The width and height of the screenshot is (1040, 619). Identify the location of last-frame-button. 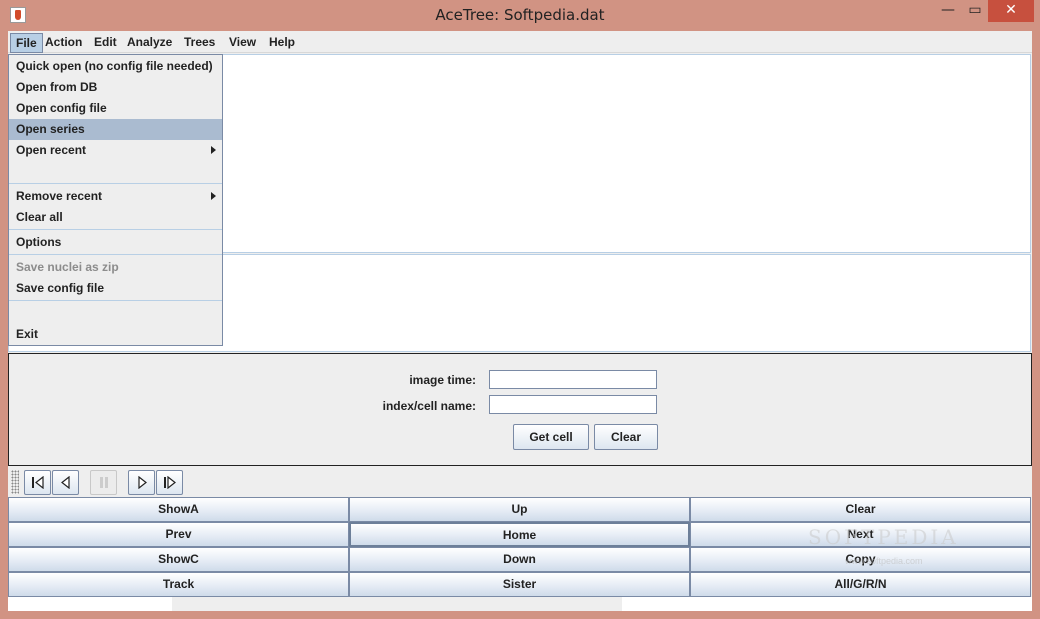
(169, 482).